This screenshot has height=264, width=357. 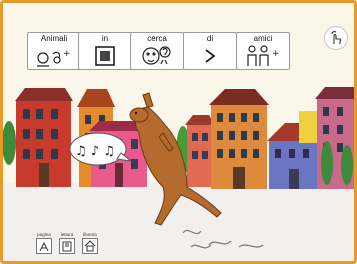 I want to click on nav-button-pagina: pagina, so click(x=44, y=244).